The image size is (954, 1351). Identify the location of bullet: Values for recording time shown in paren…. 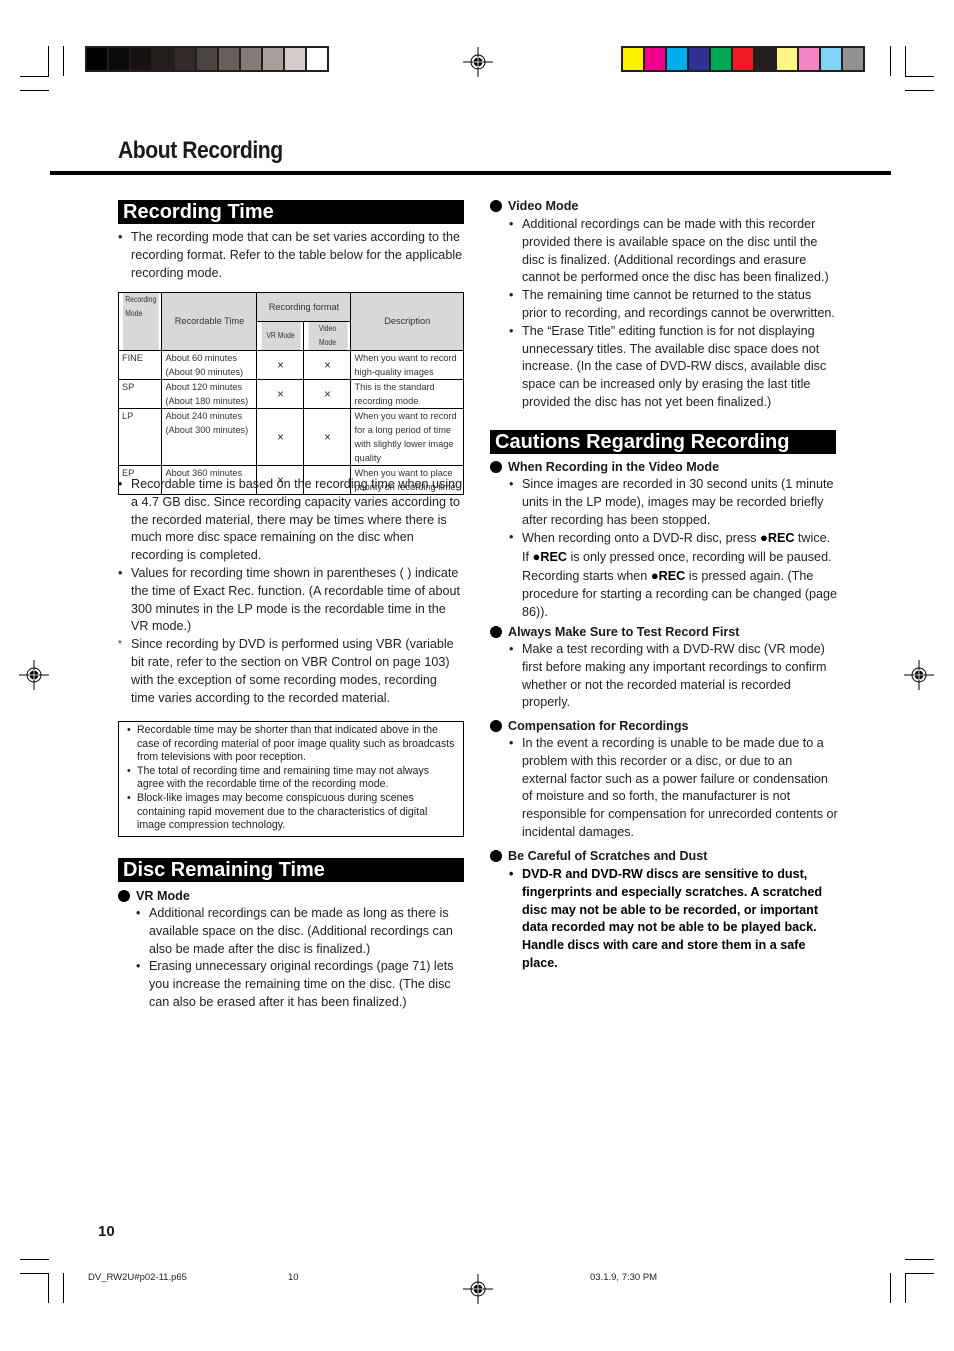
(291, 600).